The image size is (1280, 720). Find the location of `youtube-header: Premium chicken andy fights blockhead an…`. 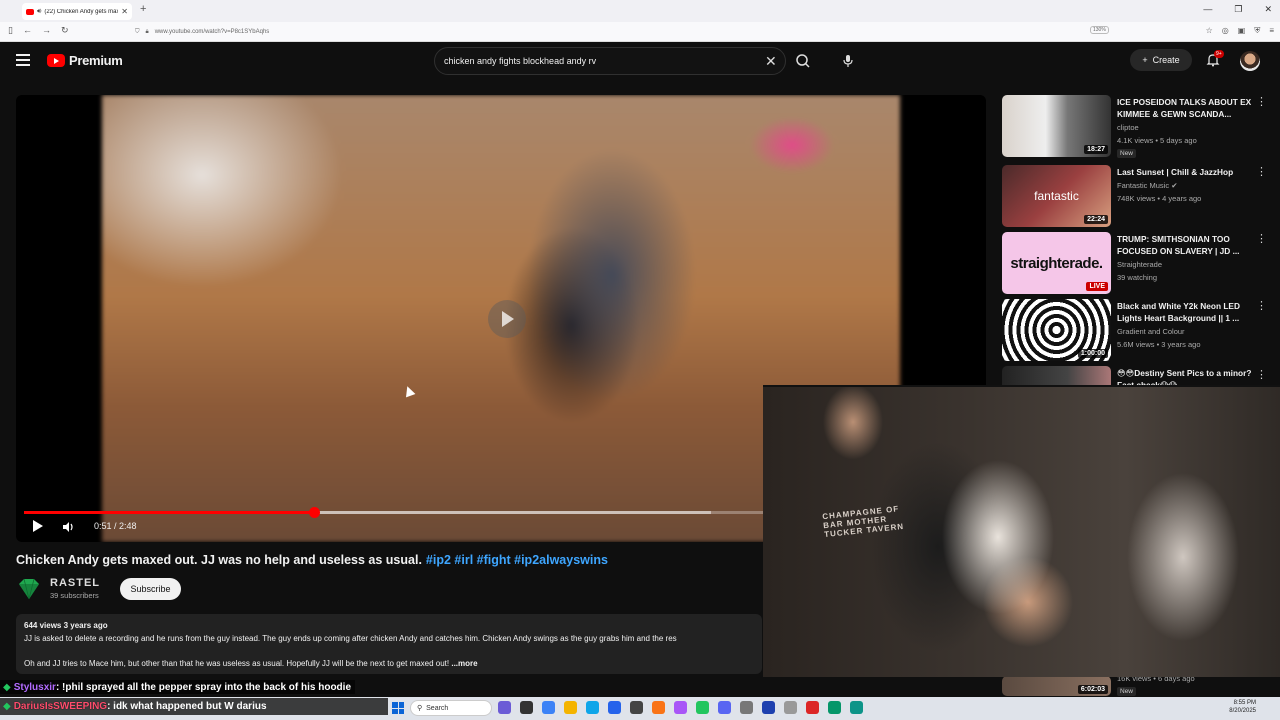

youtube-header: Premium chicken andy fights blockhead an… is located at coordinates (640, 61).